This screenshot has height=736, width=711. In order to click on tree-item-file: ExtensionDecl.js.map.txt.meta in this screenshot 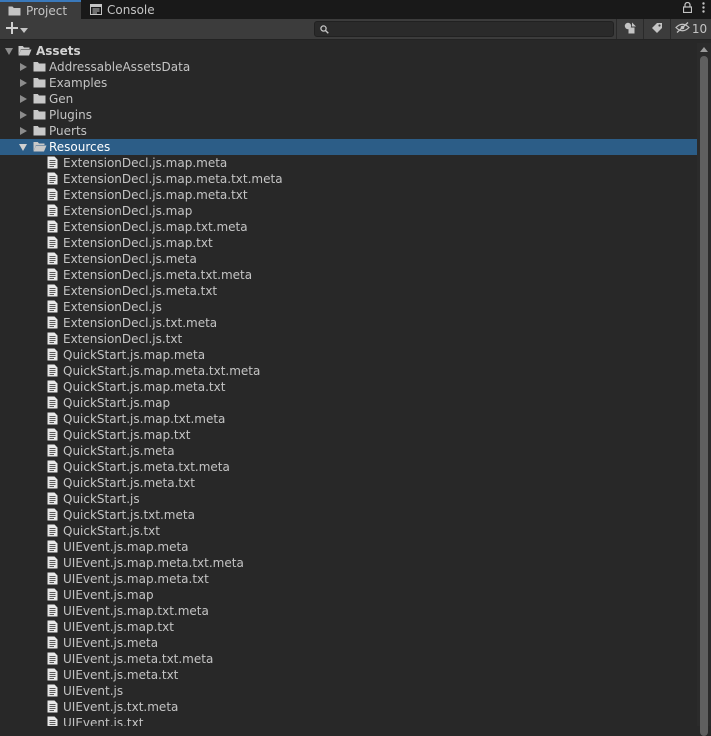, I will do `click(348, 227)`.